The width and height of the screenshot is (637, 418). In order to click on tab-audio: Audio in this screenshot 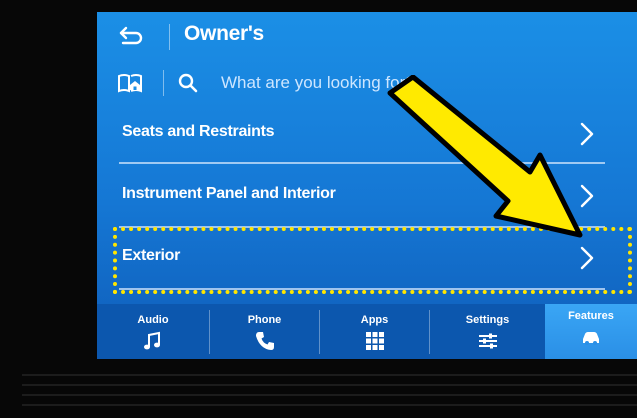, I will do `click(153, 331)`.